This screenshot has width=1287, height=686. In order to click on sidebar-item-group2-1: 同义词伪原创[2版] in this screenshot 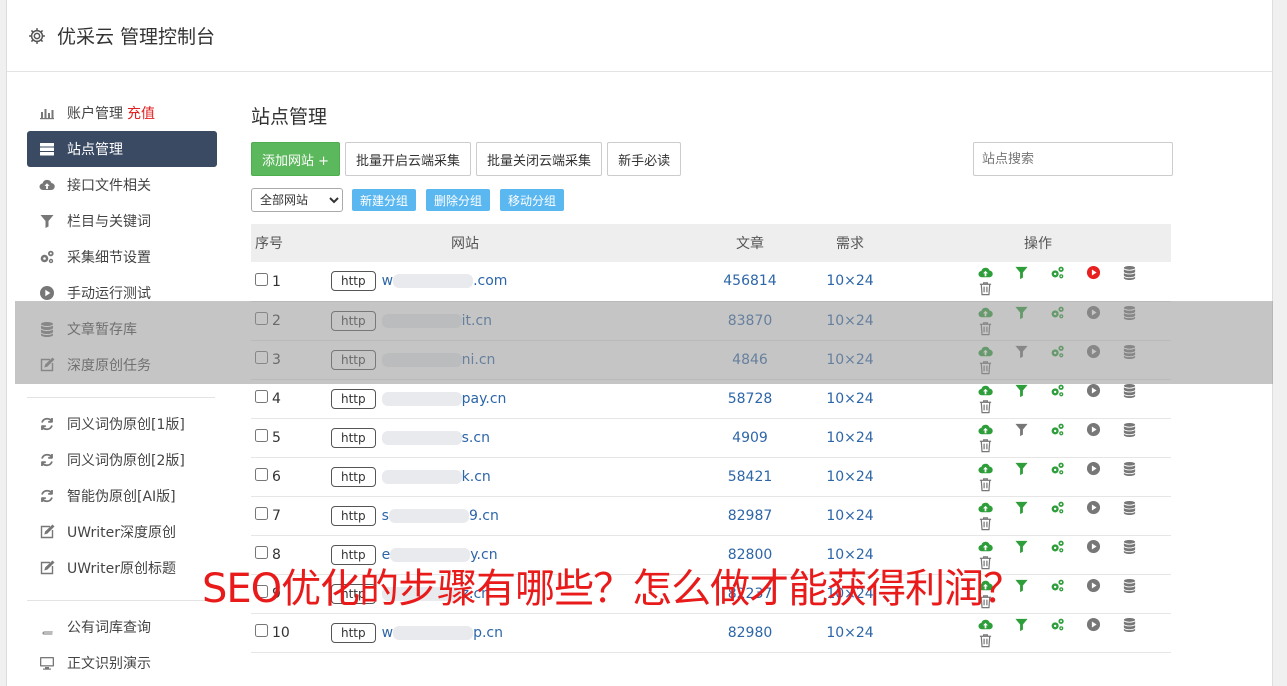, I will do `click(122, 460)`.